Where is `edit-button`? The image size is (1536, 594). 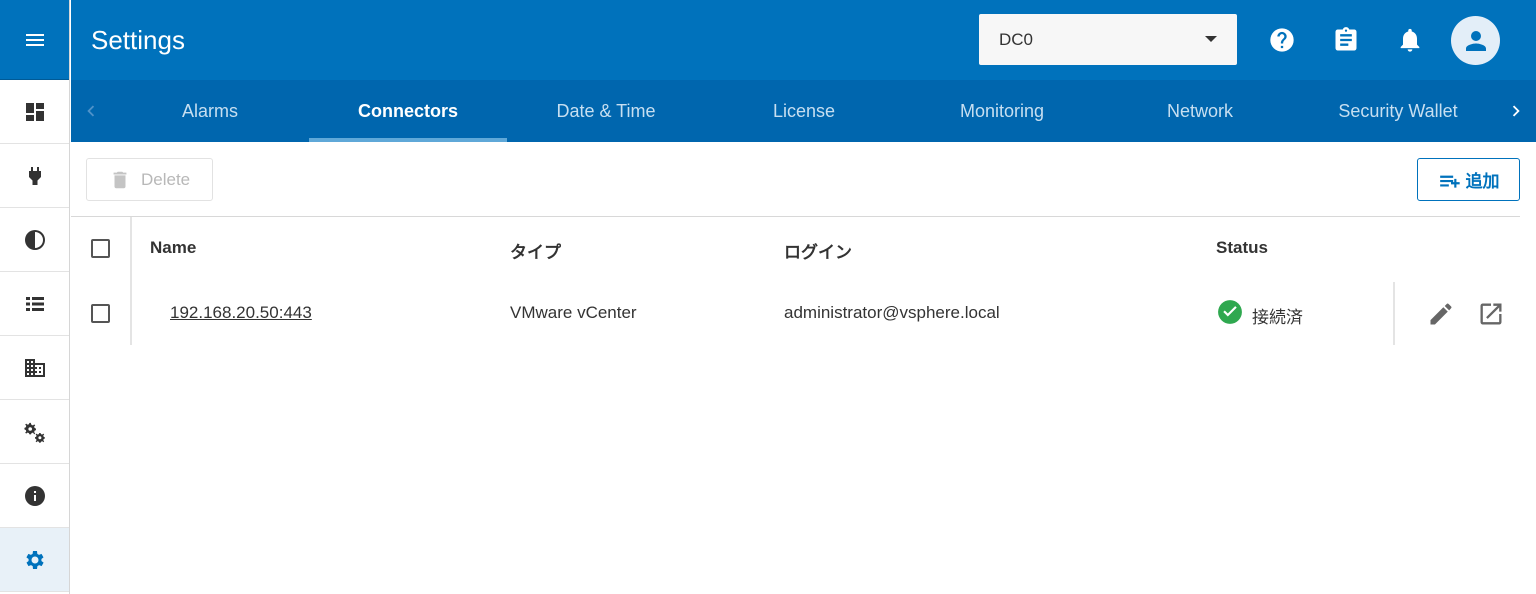 edit-button is located at coordinates (1441, 314).